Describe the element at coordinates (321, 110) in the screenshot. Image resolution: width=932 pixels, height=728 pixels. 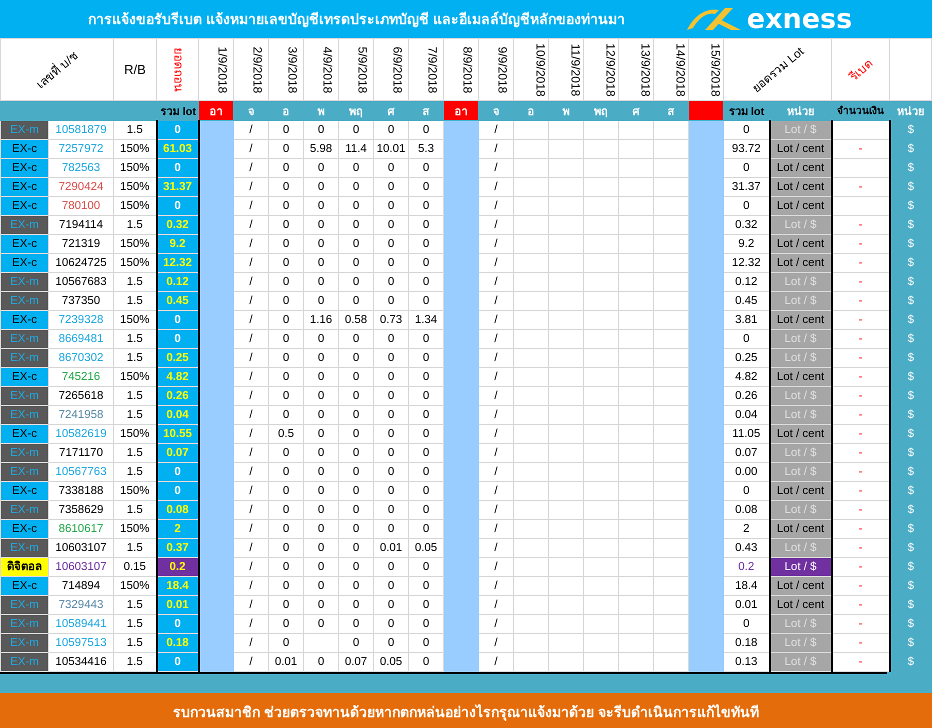
I see `weekday-header: พ` at that location.